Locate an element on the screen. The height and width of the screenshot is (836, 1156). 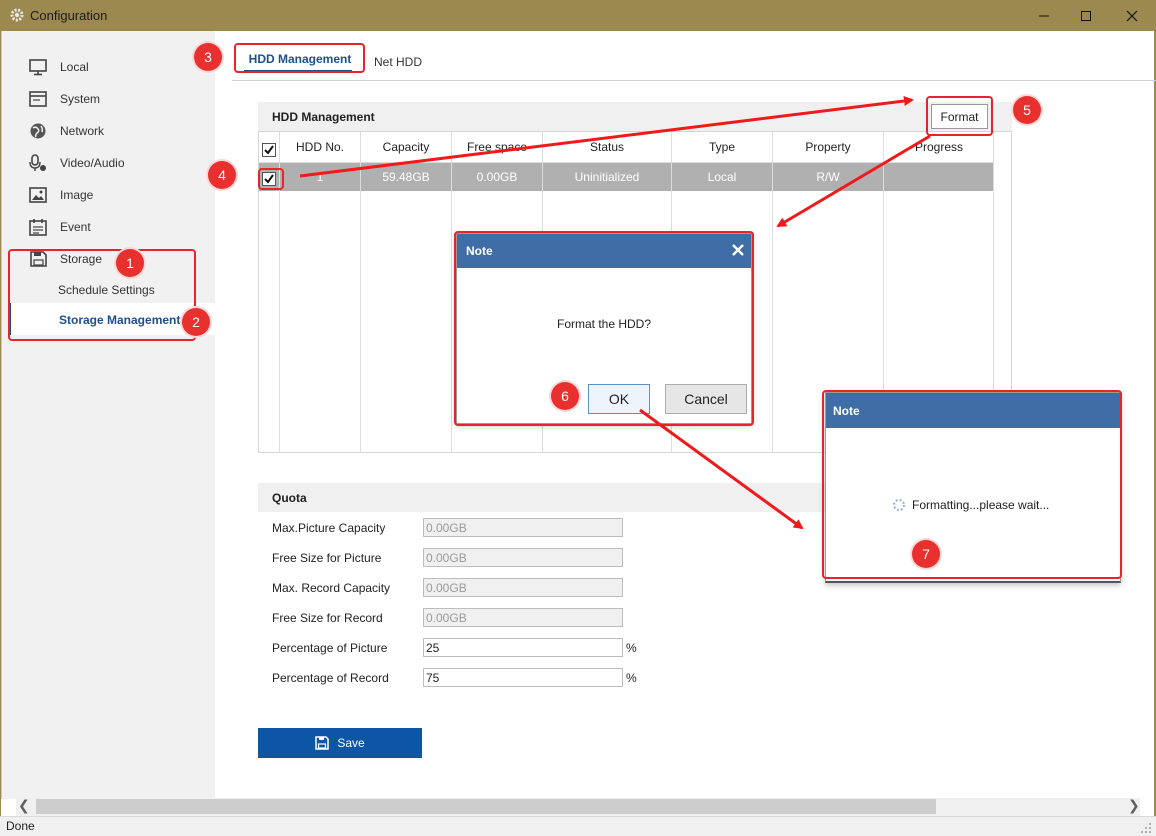
annotation-badge-4: 4 is located at coordinates (222, 175).